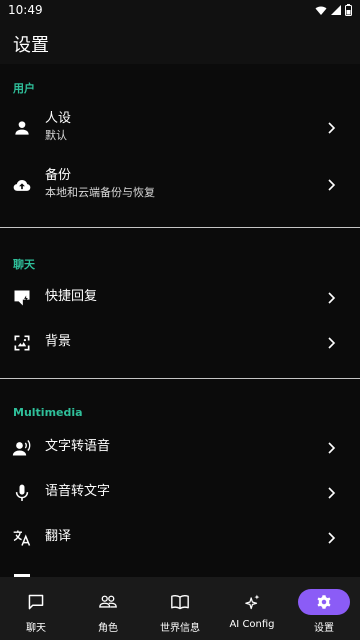 The width and height of the screenshot is (360, 640). I want to click on translate-icon, so click(22, 538).